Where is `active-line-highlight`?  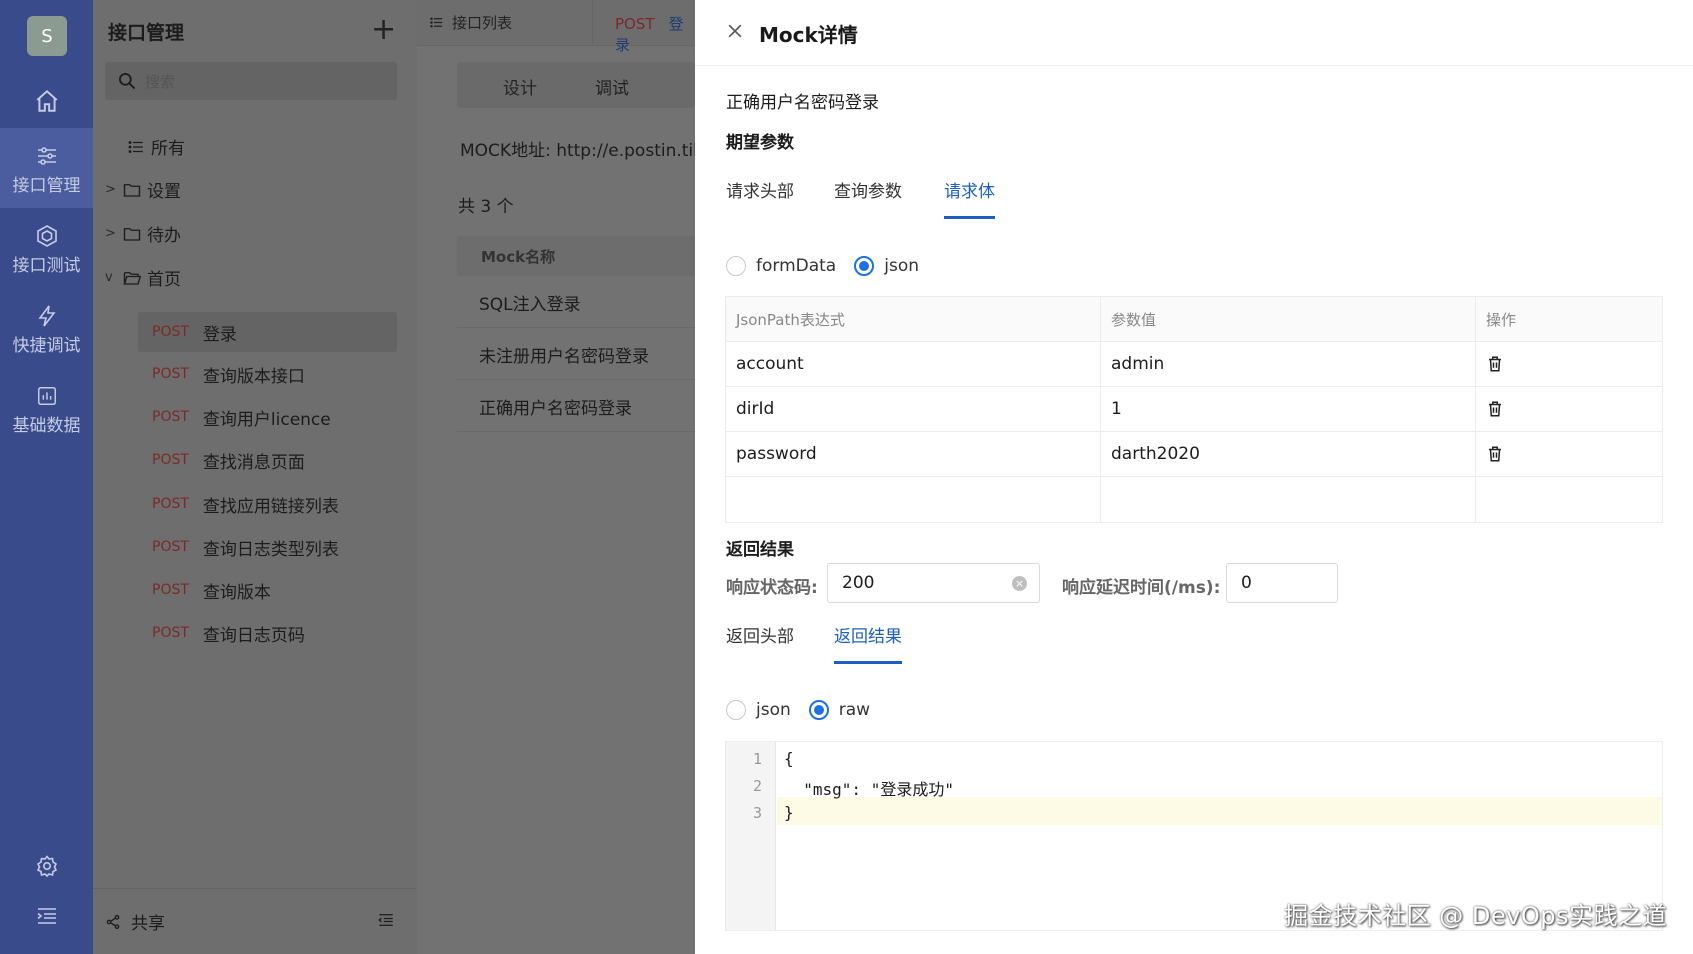
active-line-highlight is located at coordinates (1219, 811).